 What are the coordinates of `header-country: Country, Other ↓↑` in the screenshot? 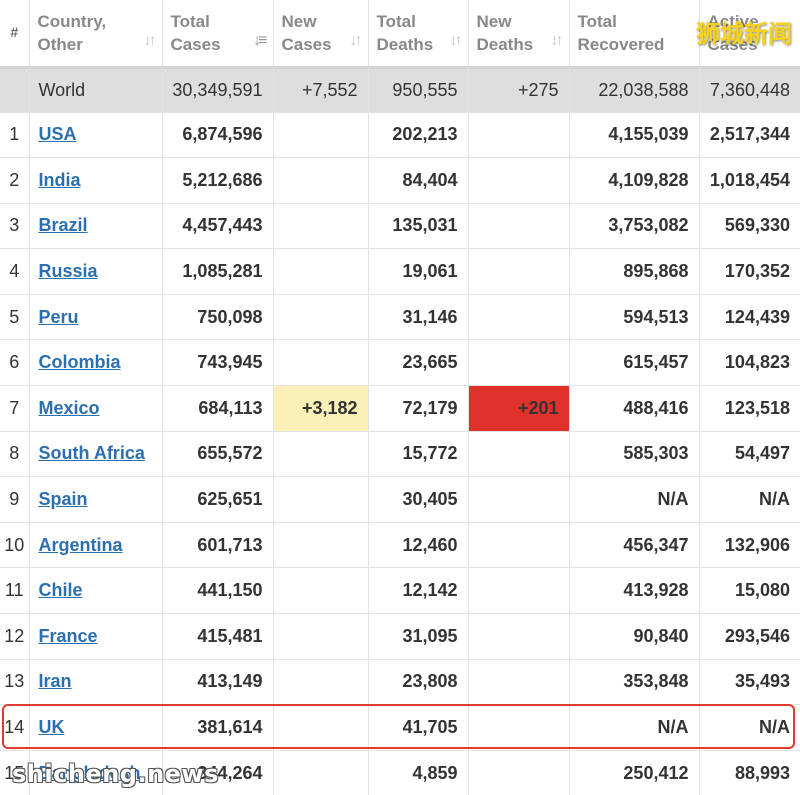 It's located at (96, 34).